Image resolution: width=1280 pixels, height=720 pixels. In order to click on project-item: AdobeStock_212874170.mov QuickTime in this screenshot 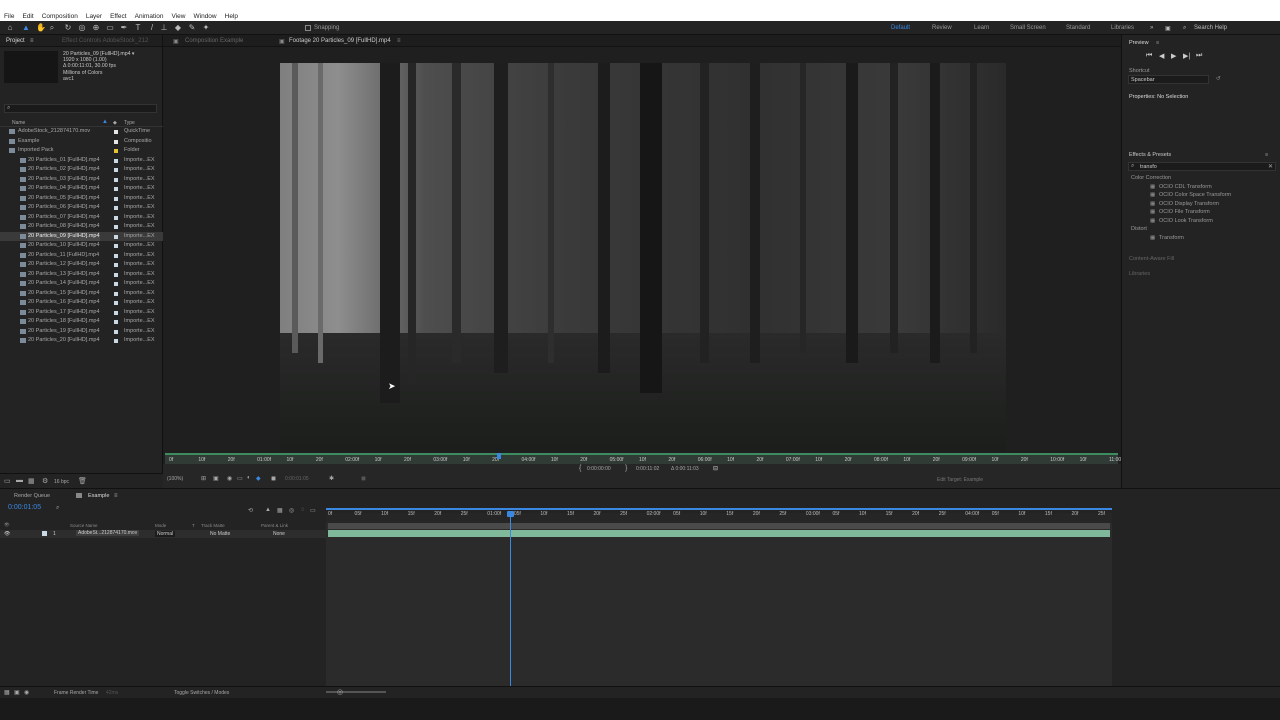, I will do `click(81, 132)`.